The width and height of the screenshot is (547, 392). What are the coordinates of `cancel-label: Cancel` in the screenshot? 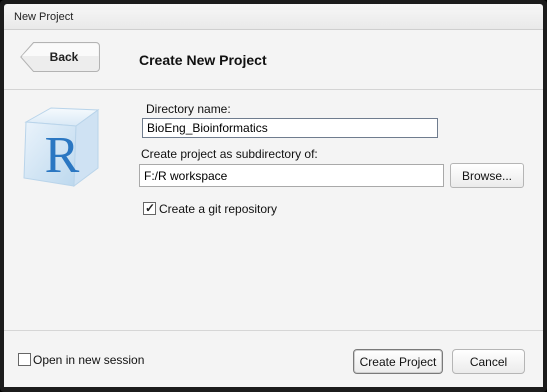 It's located at (488, 361).